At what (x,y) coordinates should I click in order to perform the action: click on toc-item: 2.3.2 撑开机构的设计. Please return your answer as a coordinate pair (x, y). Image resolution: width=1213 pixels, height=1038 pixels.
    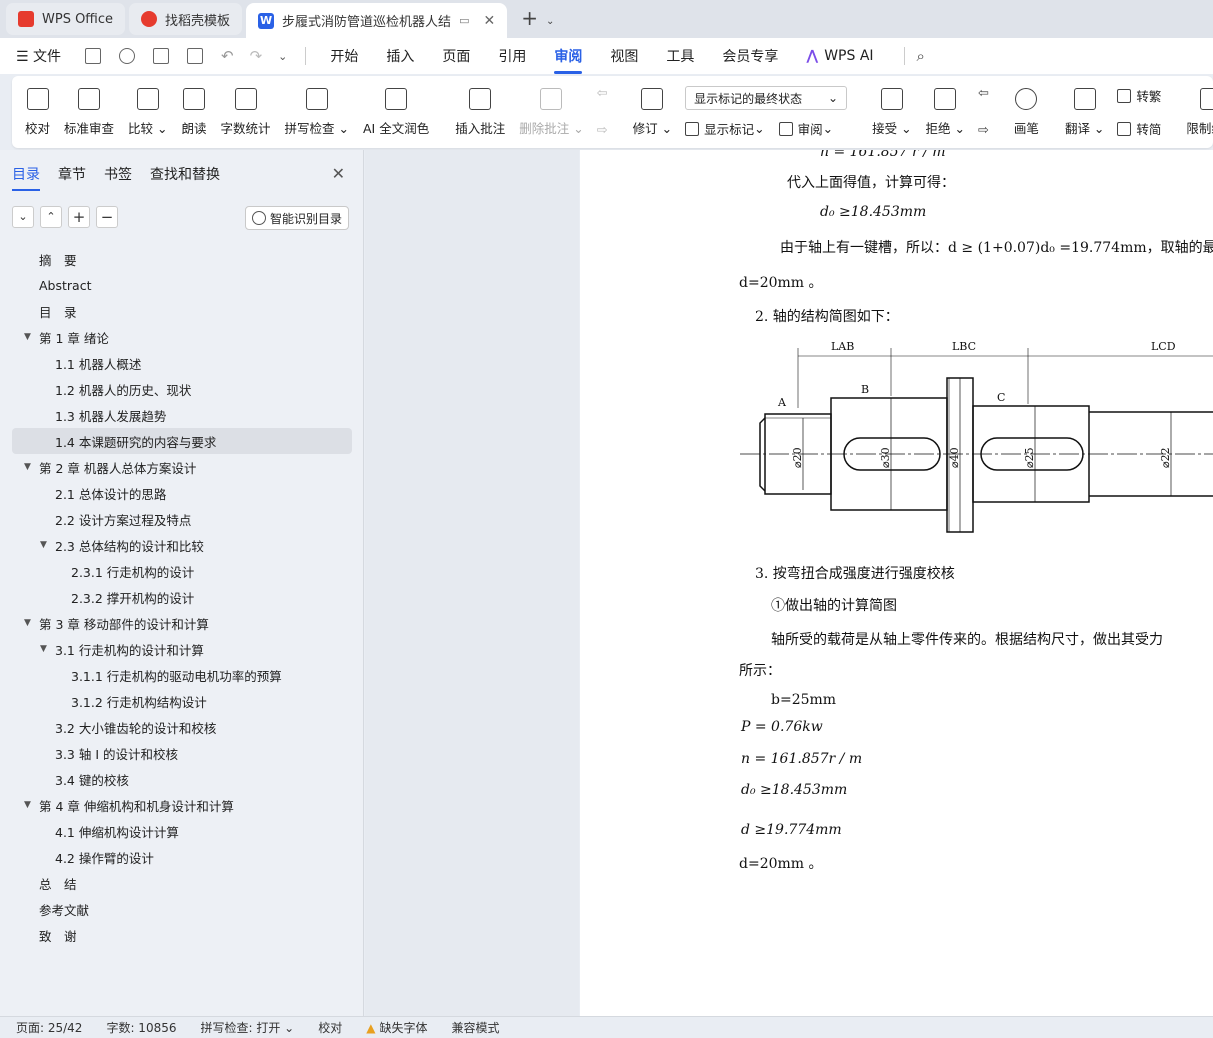
    Looking at the image, I should click on (182, 597).